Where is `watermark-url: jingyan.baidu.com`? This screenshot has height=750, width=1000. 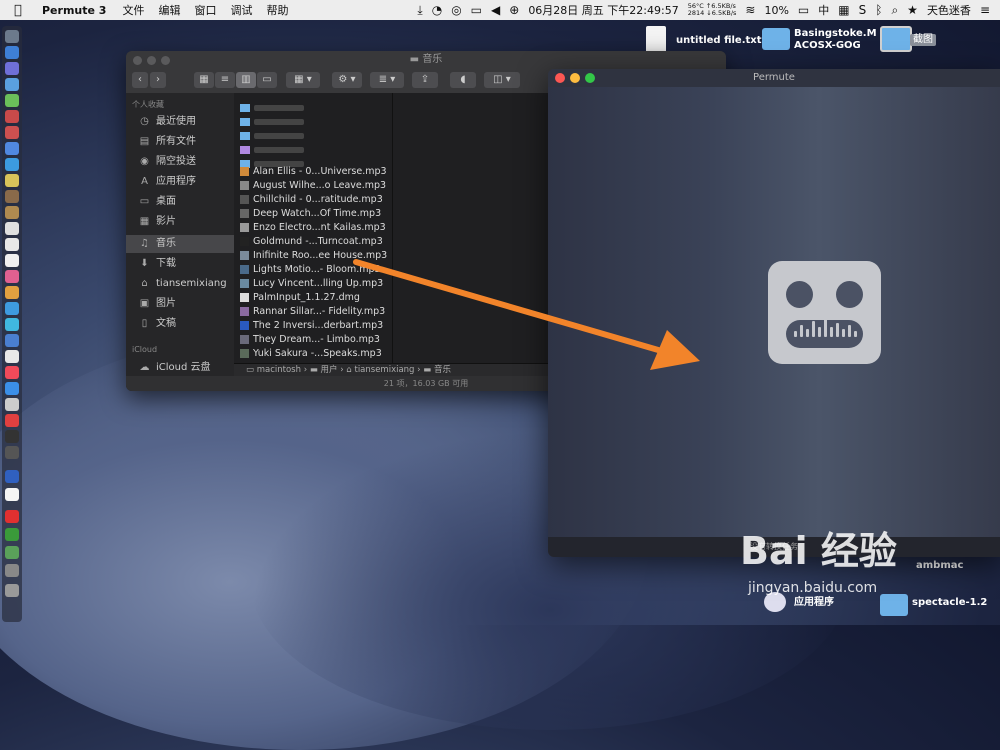
watermark-url: jingyan.baidu.com is located at coordinates (813, 588).